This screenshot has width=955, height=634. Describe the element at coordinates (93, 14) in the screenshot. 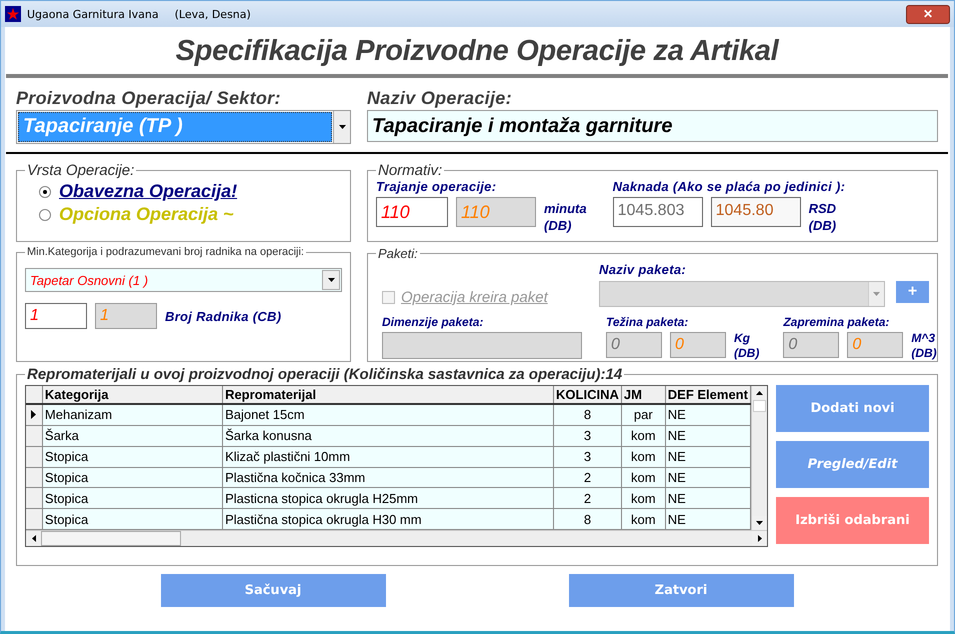

I see `window-title: Ugaona Garnitura Ivana` at that location.